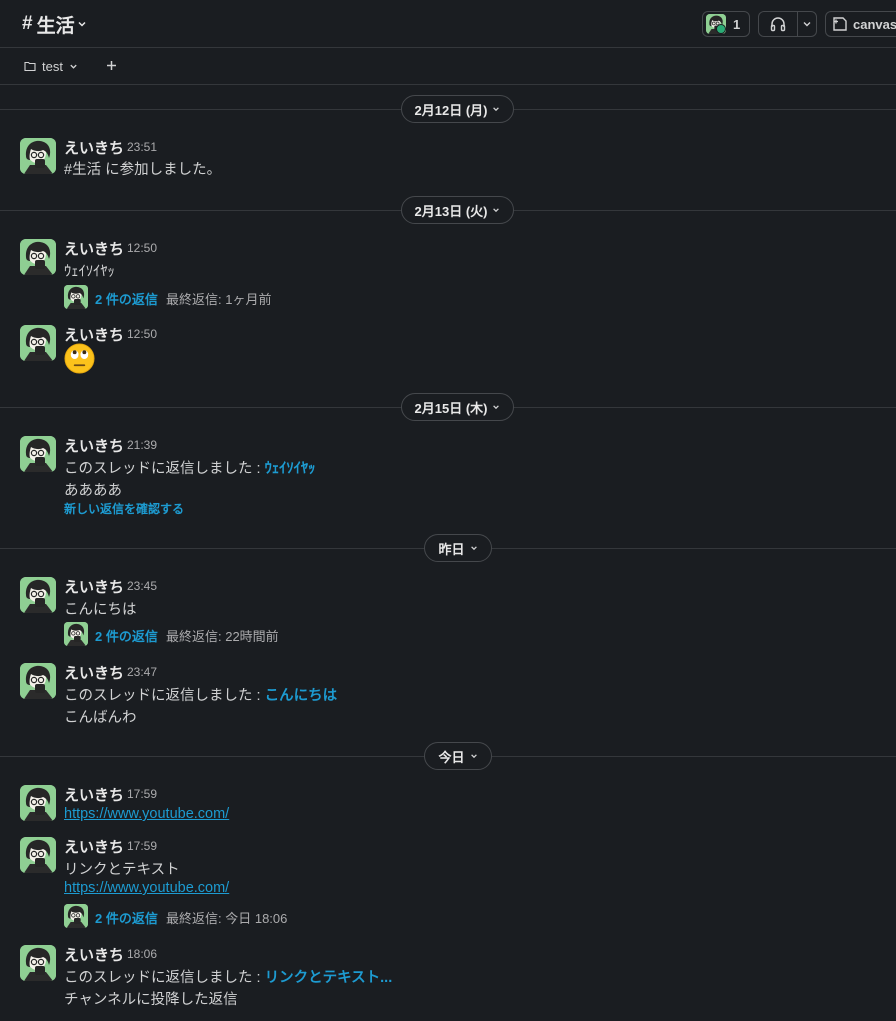 The image size is (896, 1021). What do you see at coordinates (448, 24) in the screenshot?
I see `channel-header: # 生活 1 canvas` at bounding box center [448, 24].